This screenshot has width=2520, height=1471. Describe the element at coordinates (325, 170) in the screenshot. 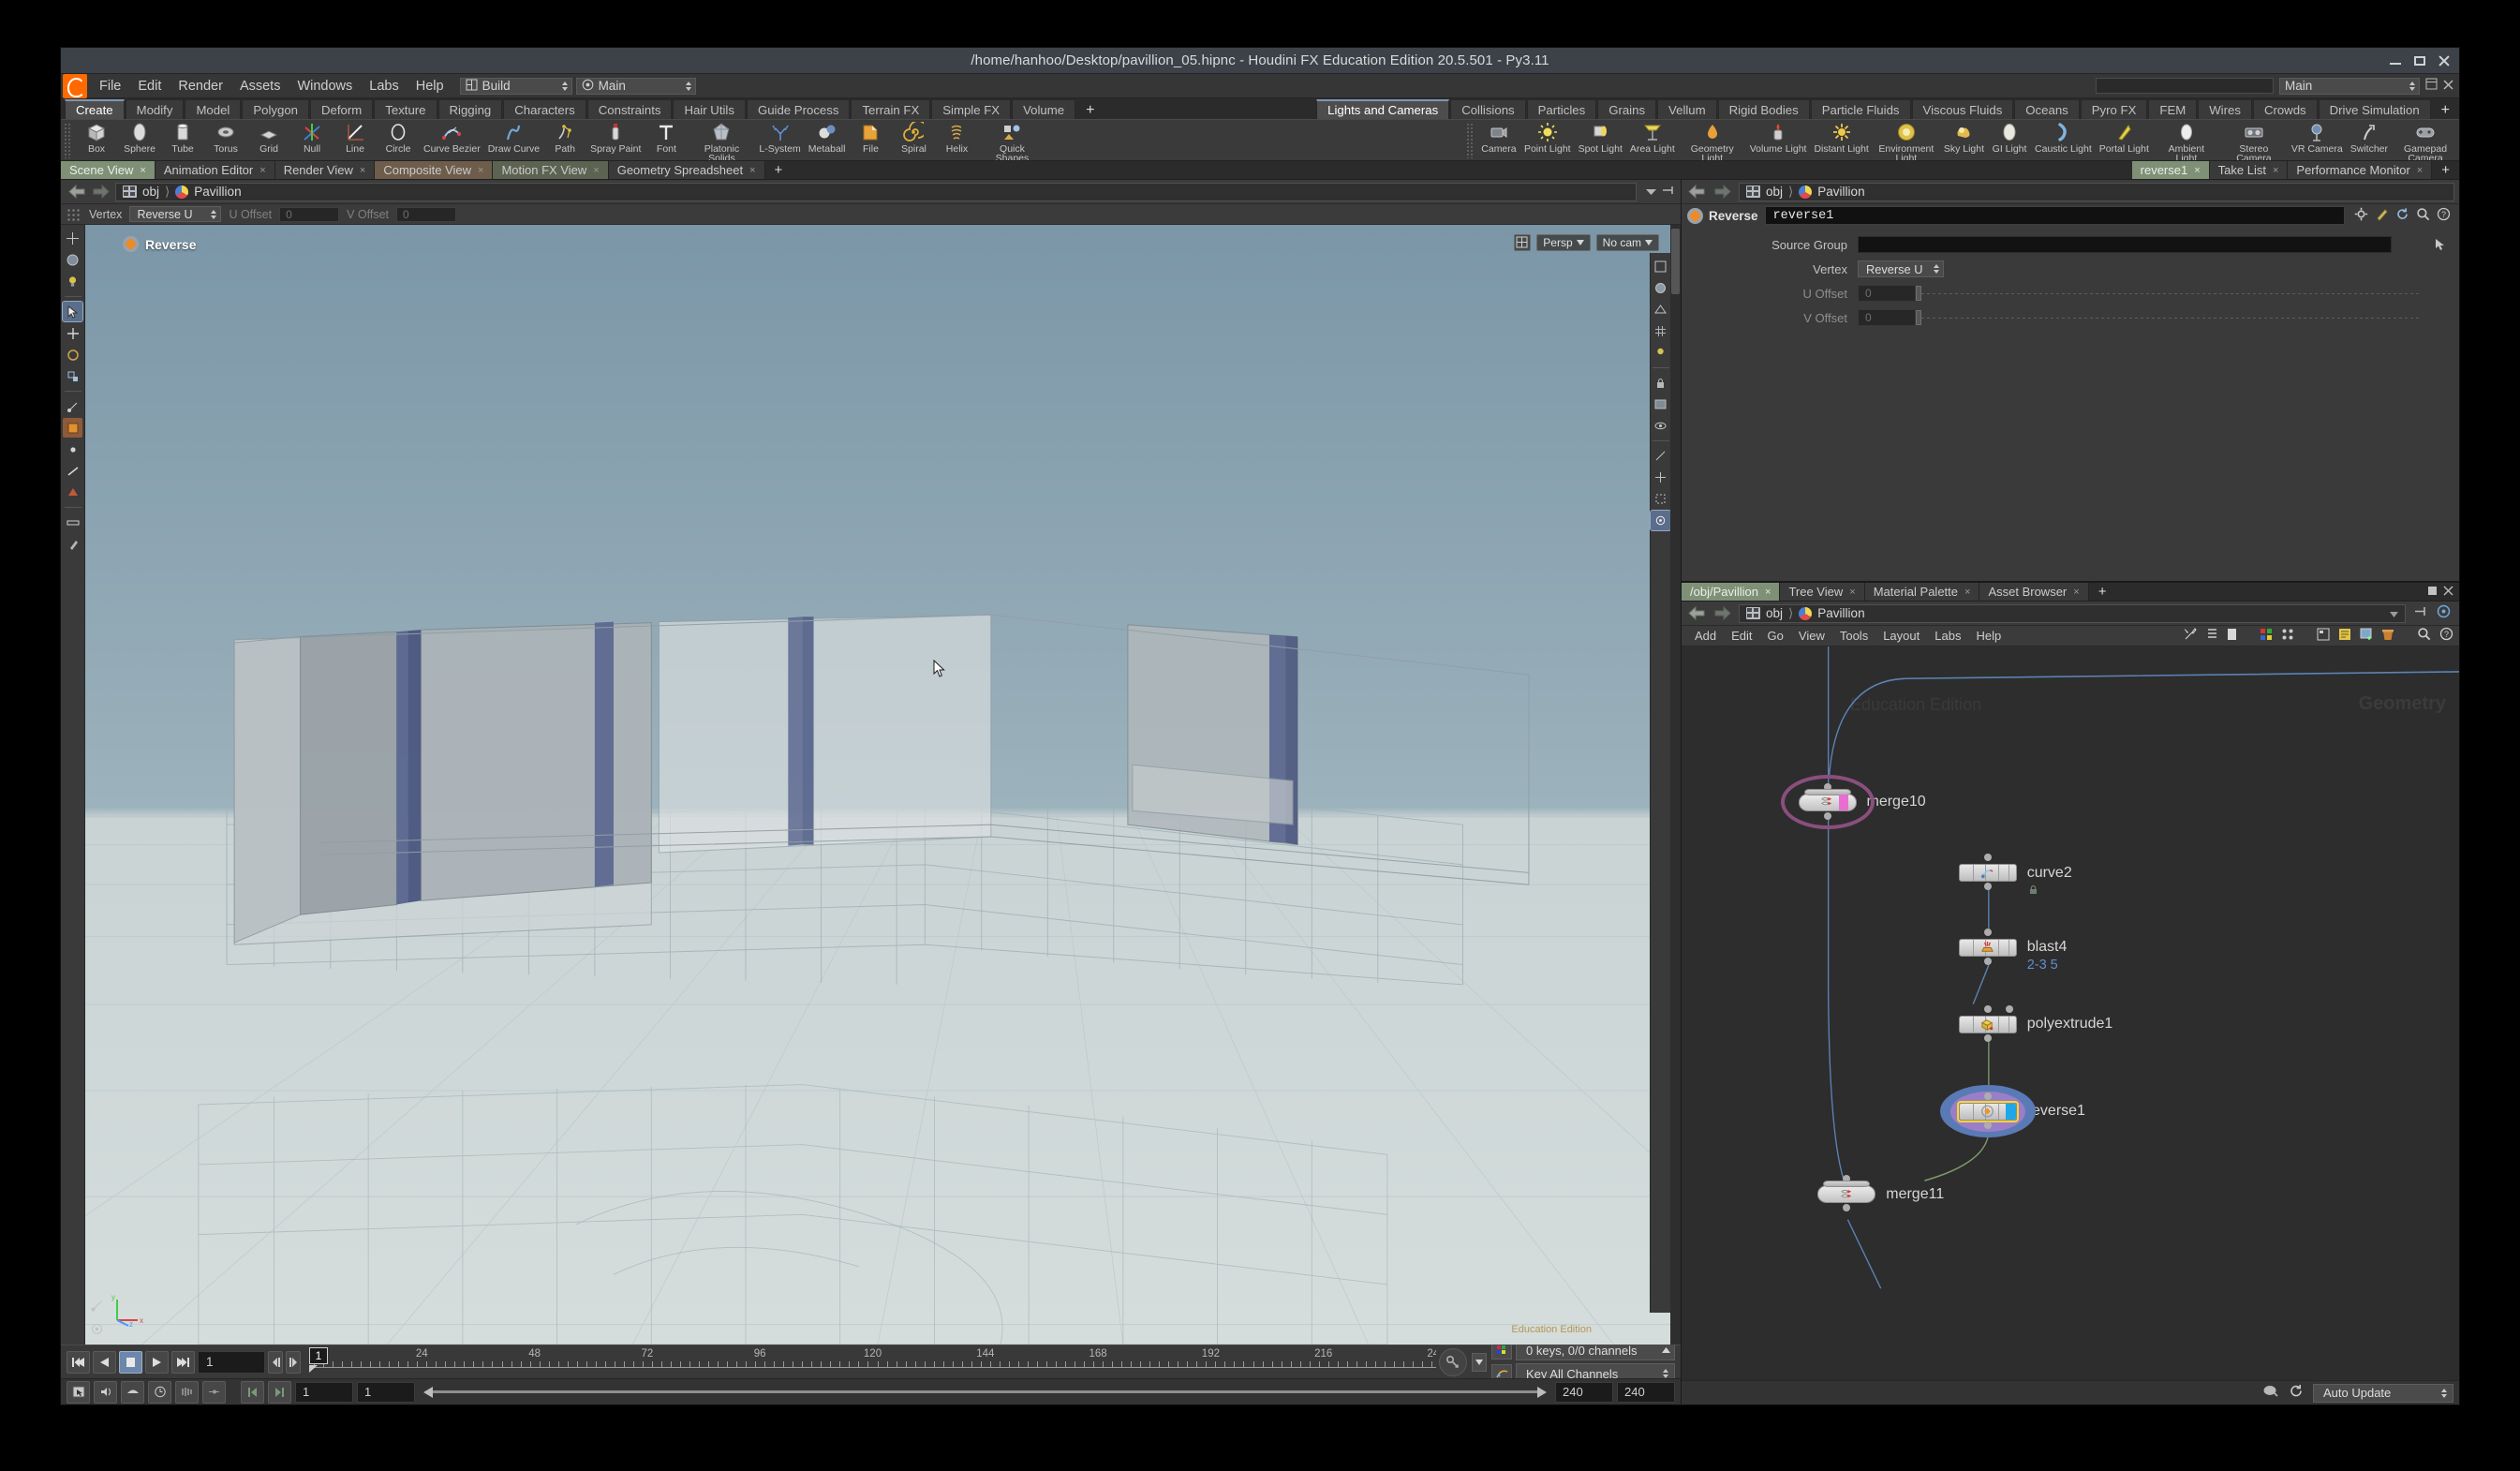

I see `pane-tab-render-view: Render View ×` at that location.